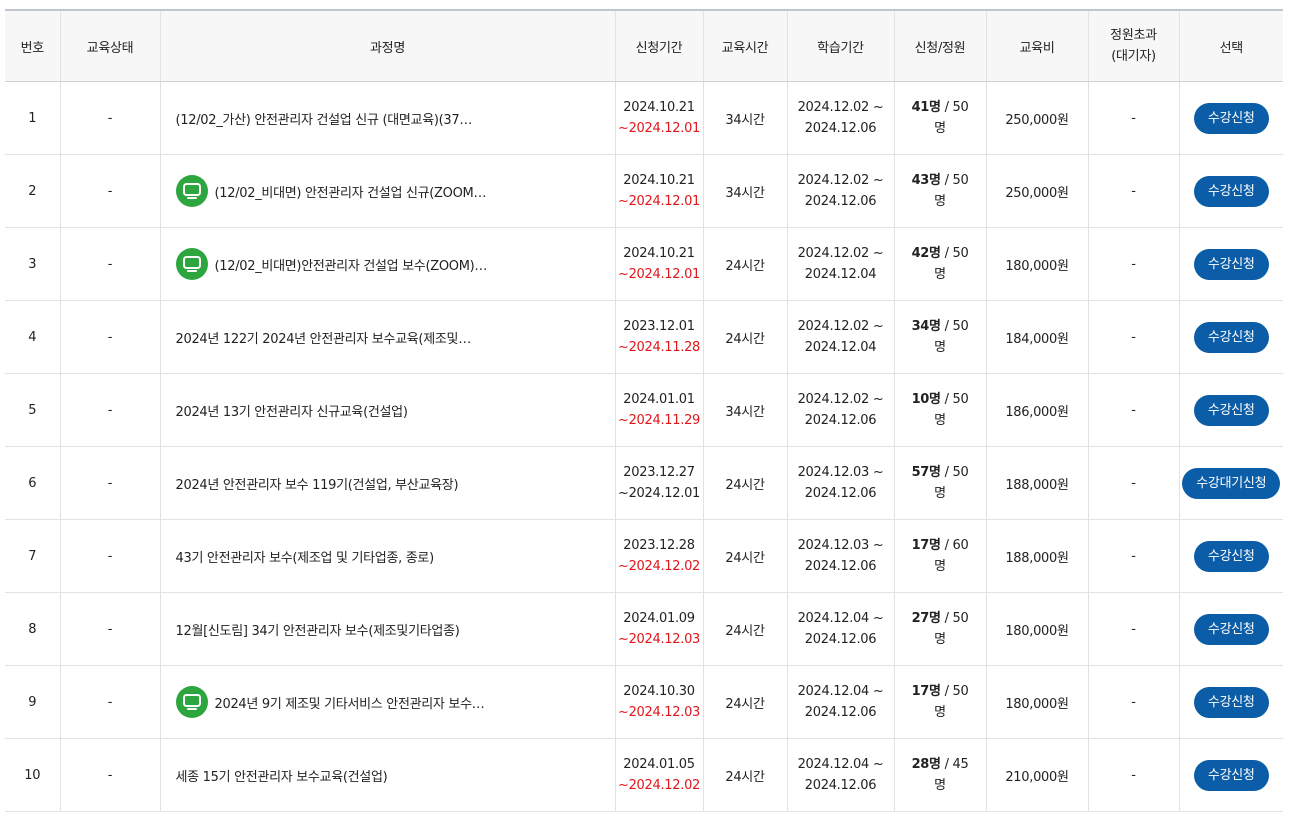  Describe the element at coordinates (659, 253) in the screenshot. I see `apply-start: 2024.10.21` at that location.